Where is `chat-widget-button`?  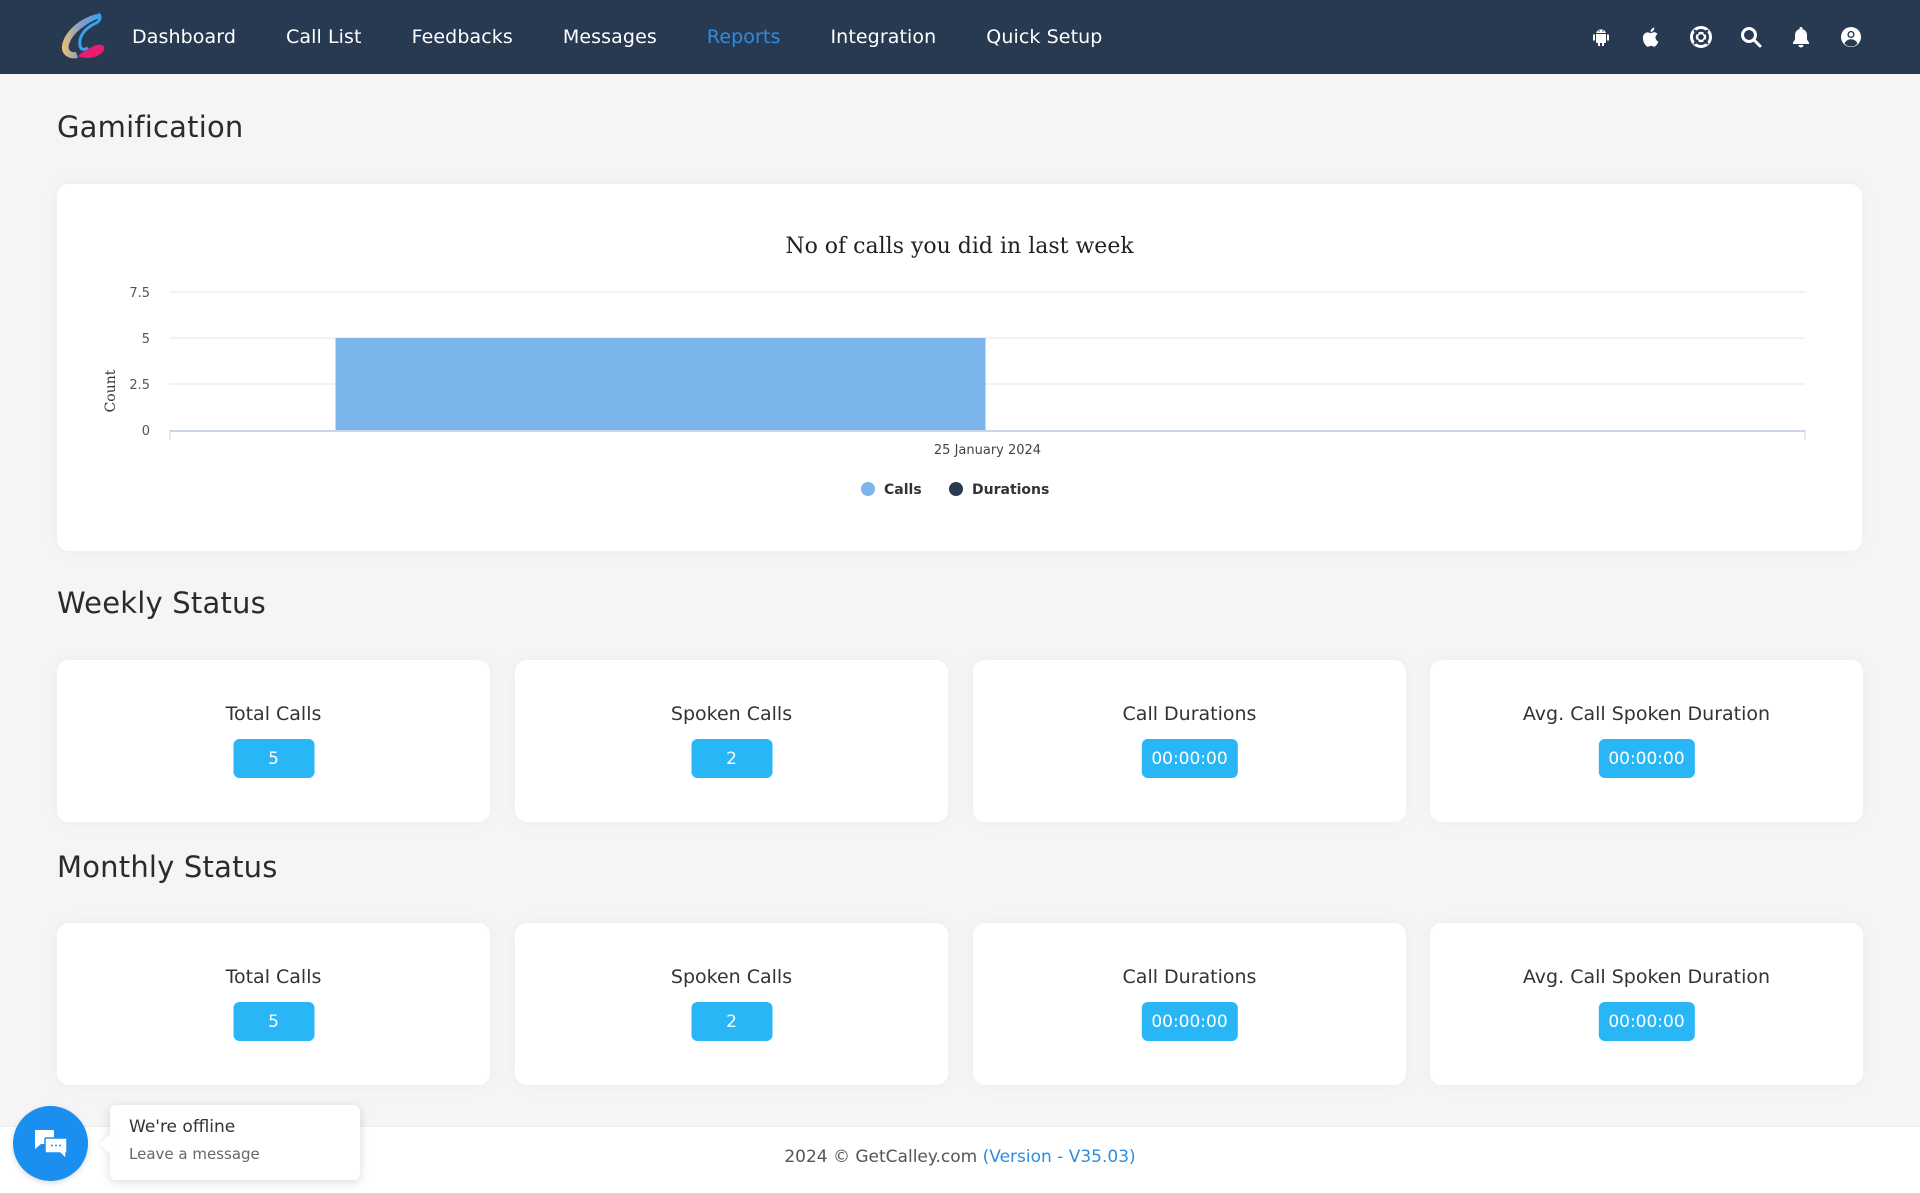
chat-widget-button is located at coordinates (50, 1143).